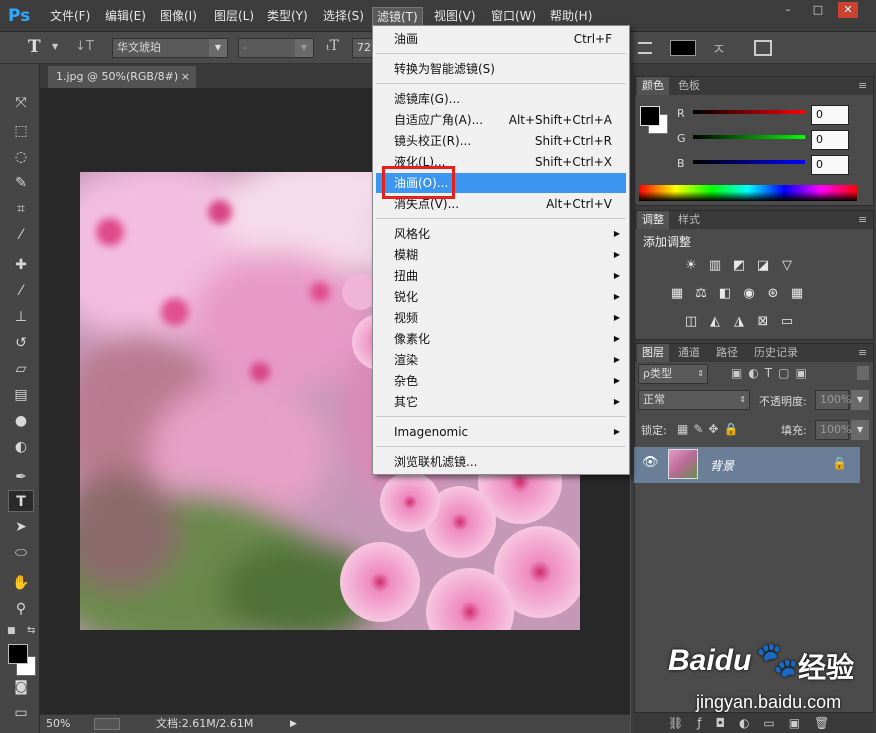  What do you see at coordinates (739, 266) in the screenshot?
I see `curves-icon: ◩` at bounding box center [739, 266].